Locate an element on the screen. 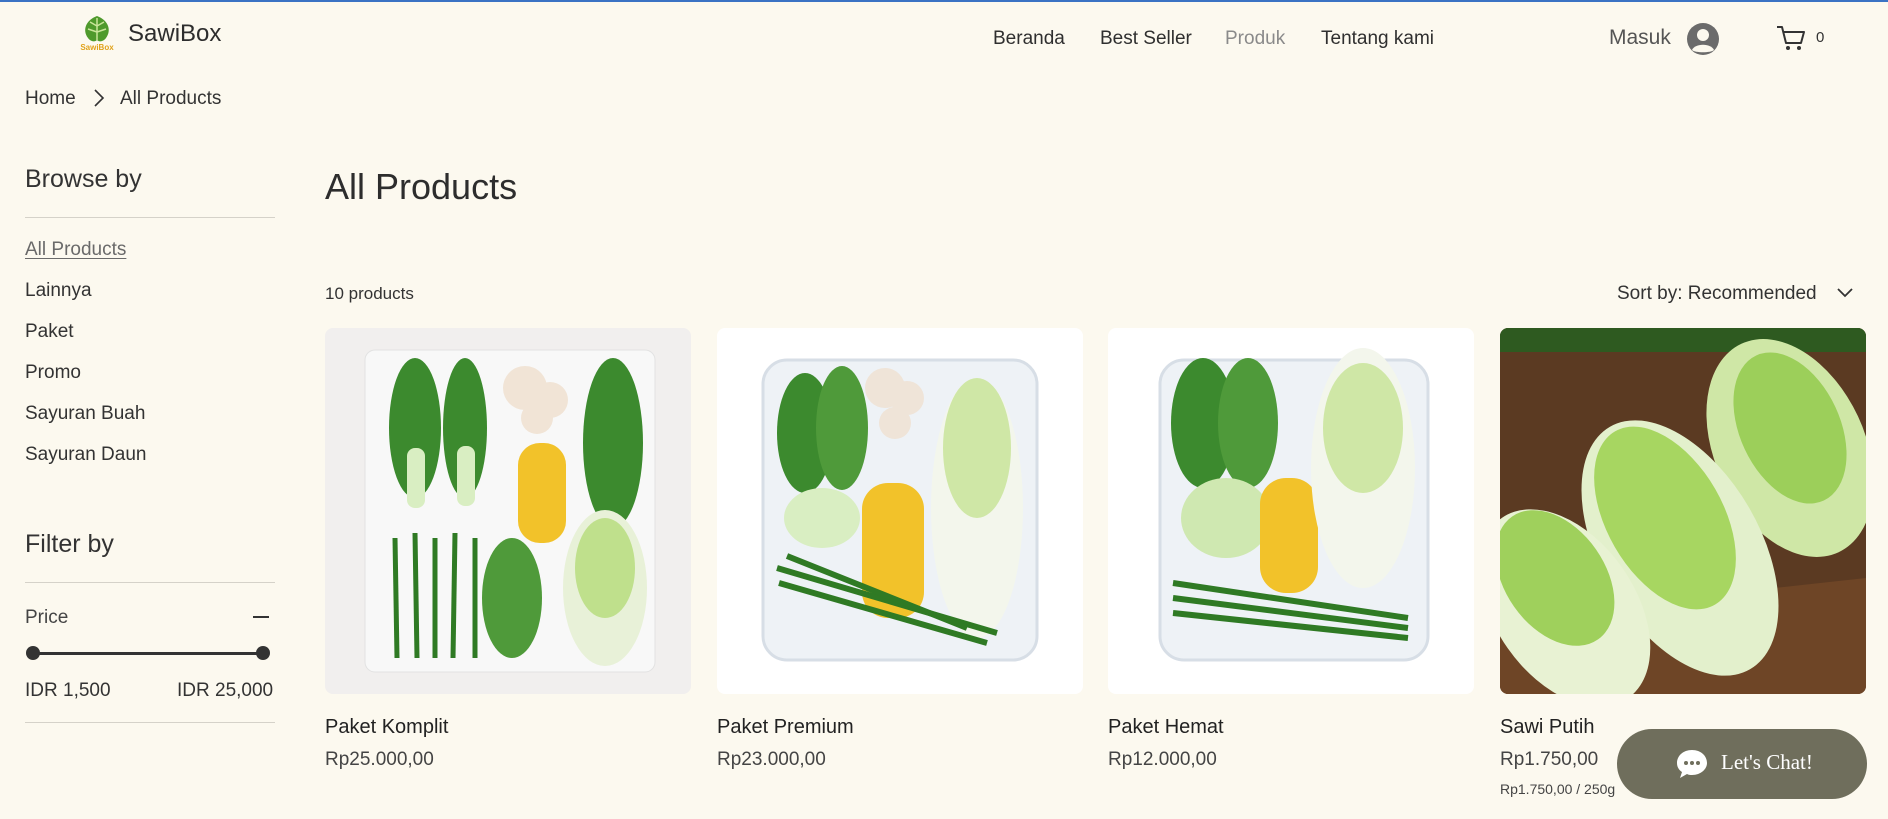  sort-dropdown: Sort by: Recommended is located at coordinates (1717, 294).